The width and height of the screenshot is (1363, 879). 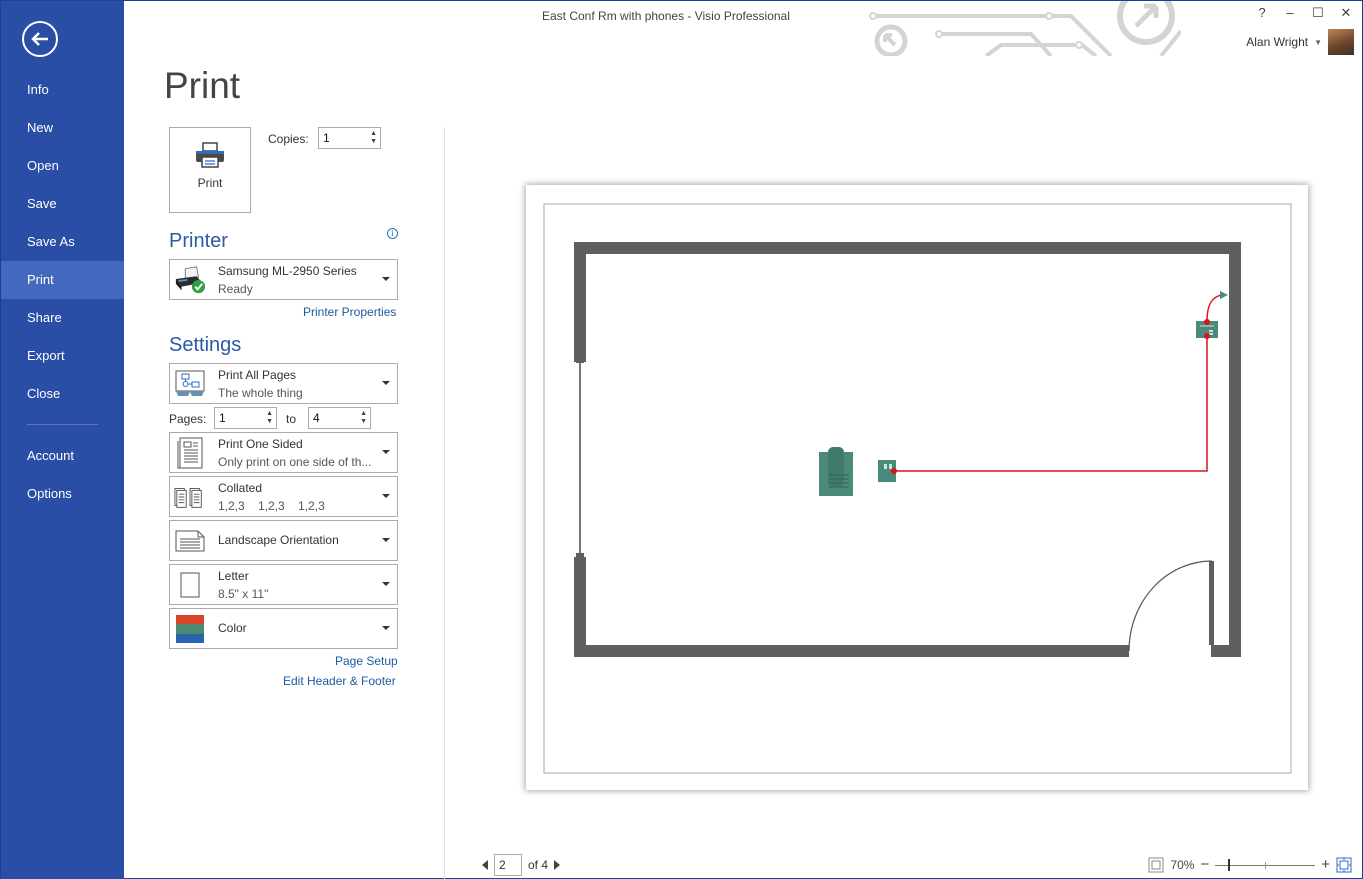 I want to click on orientation-select: Landscape Orientation, so click(x=283, y=540).